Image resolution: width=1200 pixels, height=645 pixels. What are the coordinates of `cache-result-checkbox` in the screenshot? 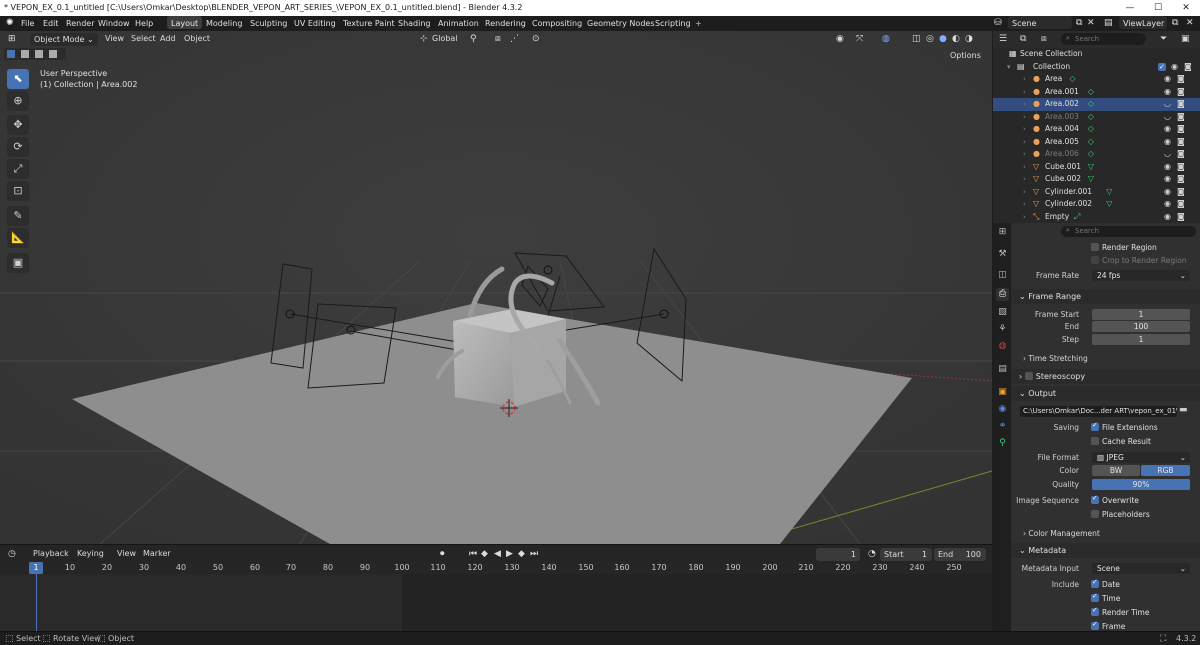 It's located at (1095, 441).